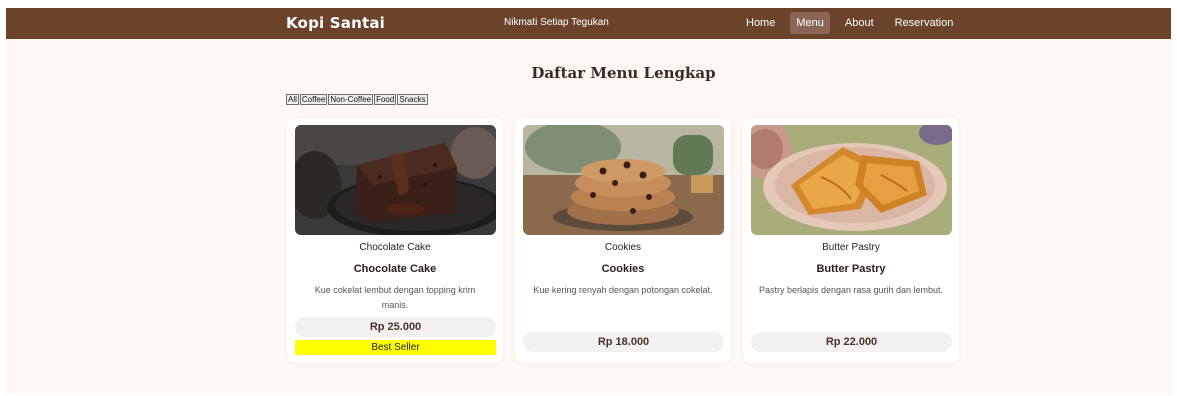 The image size is (1177, 396). What do you see at coordinates (851, 269) in the screenshot?
I see `card-title: Butter Pastry` at bounding box center [851, 269].